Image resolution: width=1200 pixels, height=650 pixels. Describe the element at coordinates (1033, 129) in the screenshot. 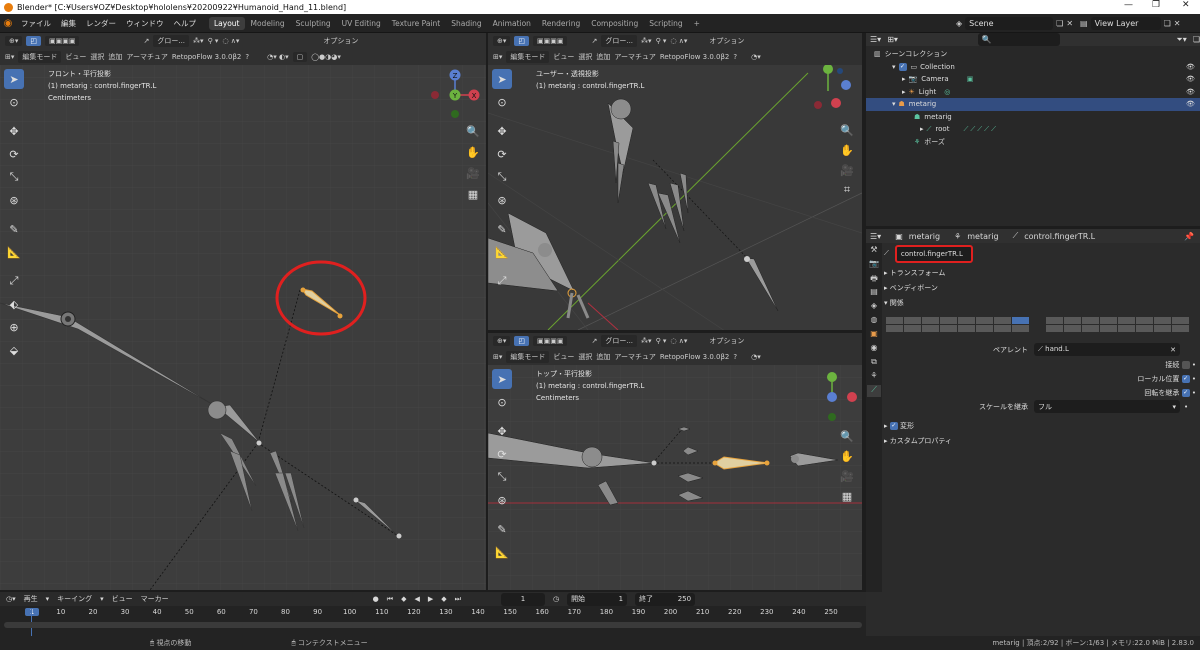

I see `outliner-row-root: ▸ ⟋ root ⟋⟋⟋⟋⟋` at that location.